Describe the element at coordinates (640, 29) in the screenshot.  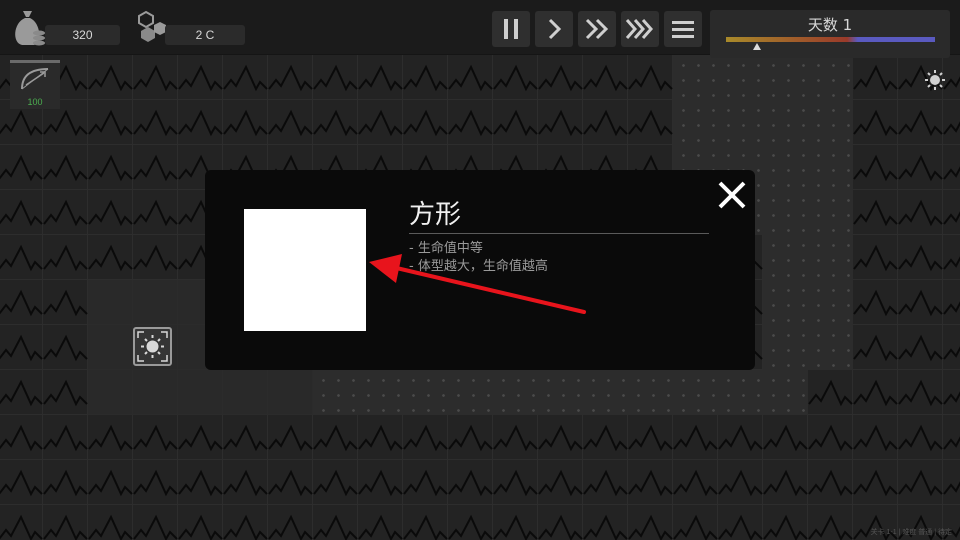
I see `fastest-forward-button` at that location.